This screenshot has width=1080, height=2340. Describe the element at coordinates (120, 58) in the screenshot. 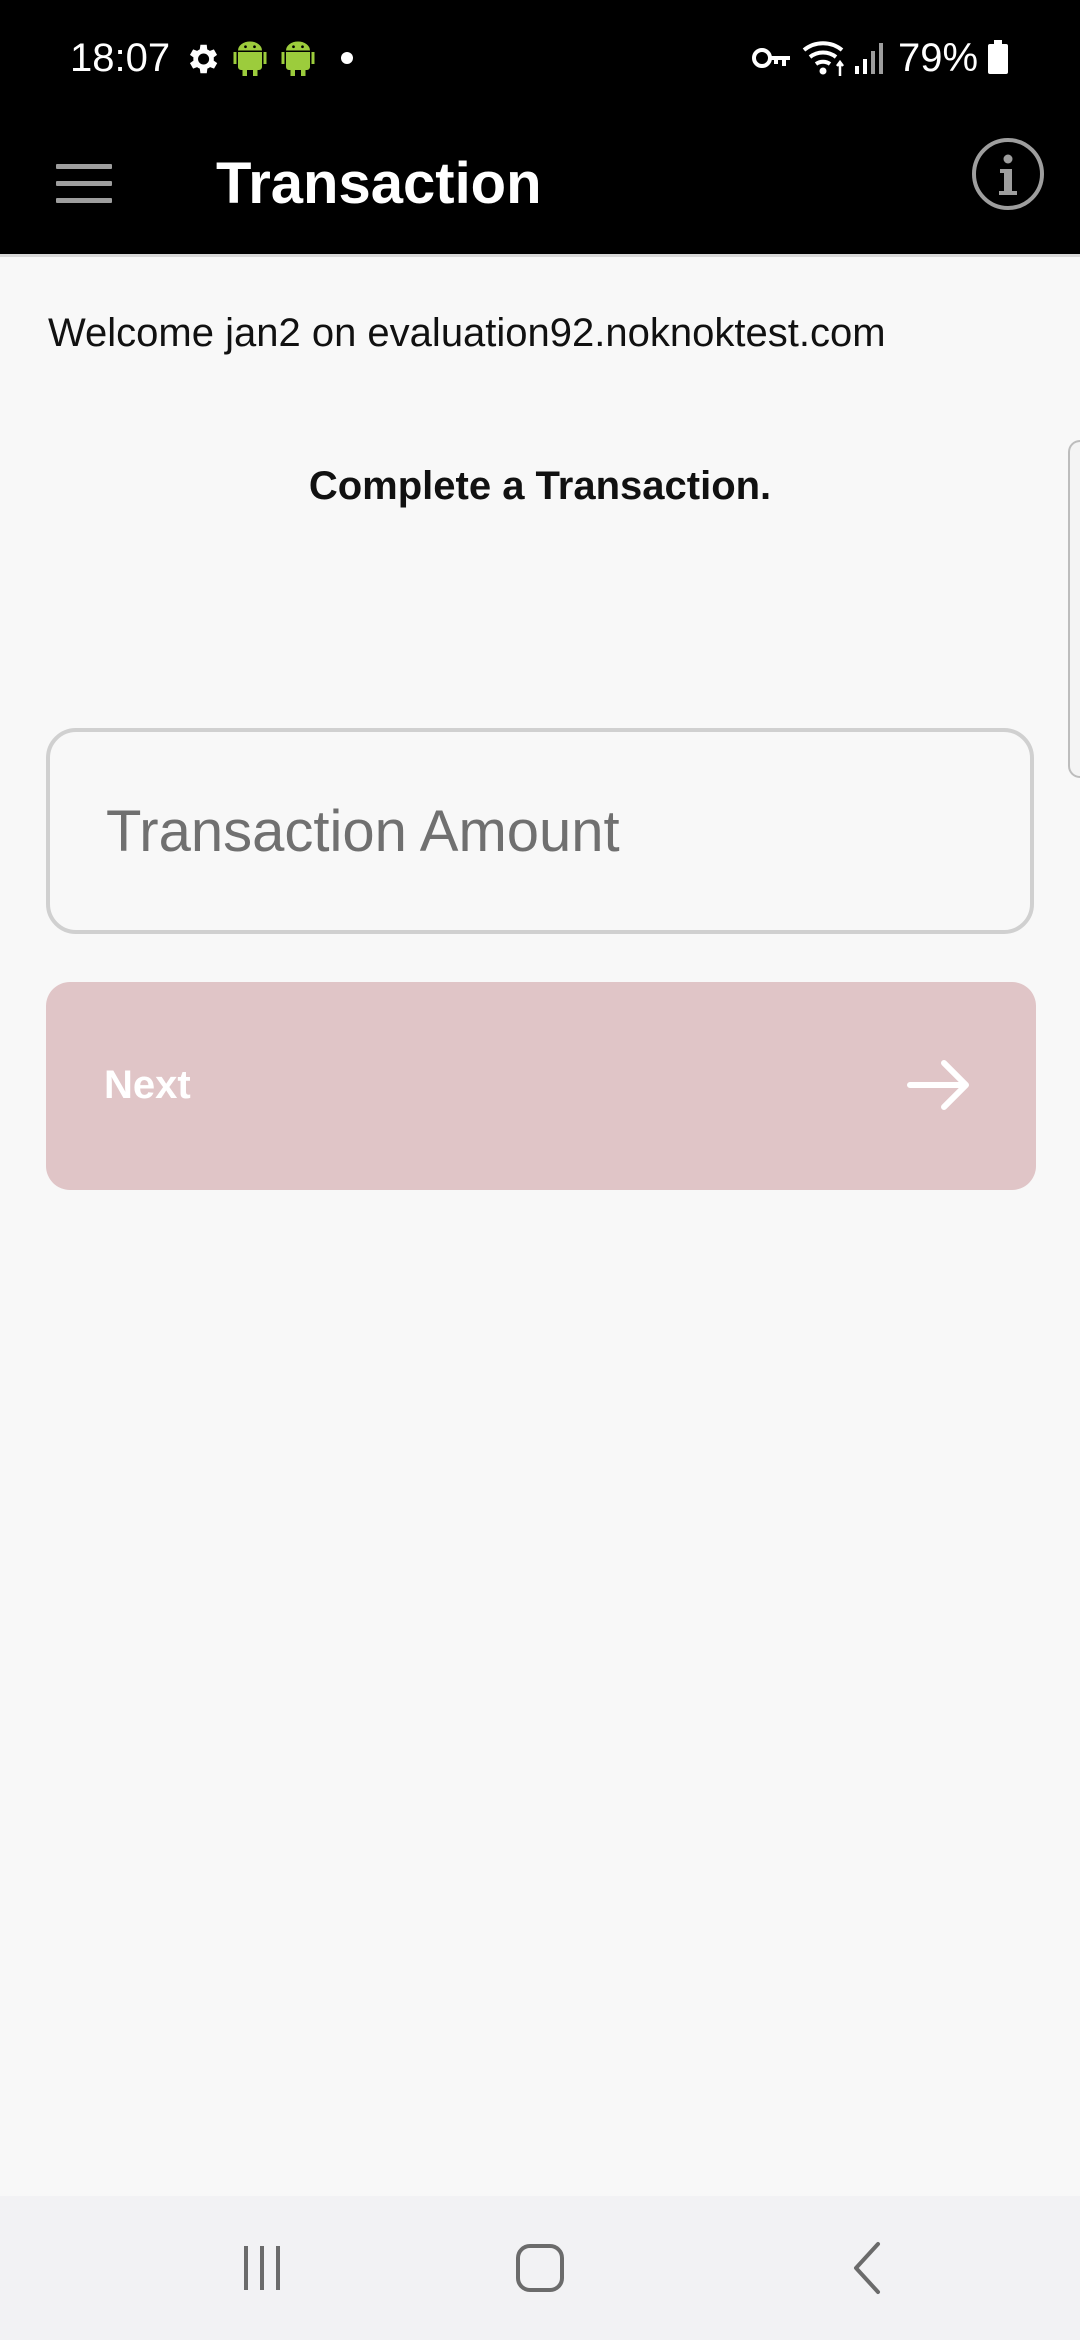

I see `status-time: 18:07` at that location.